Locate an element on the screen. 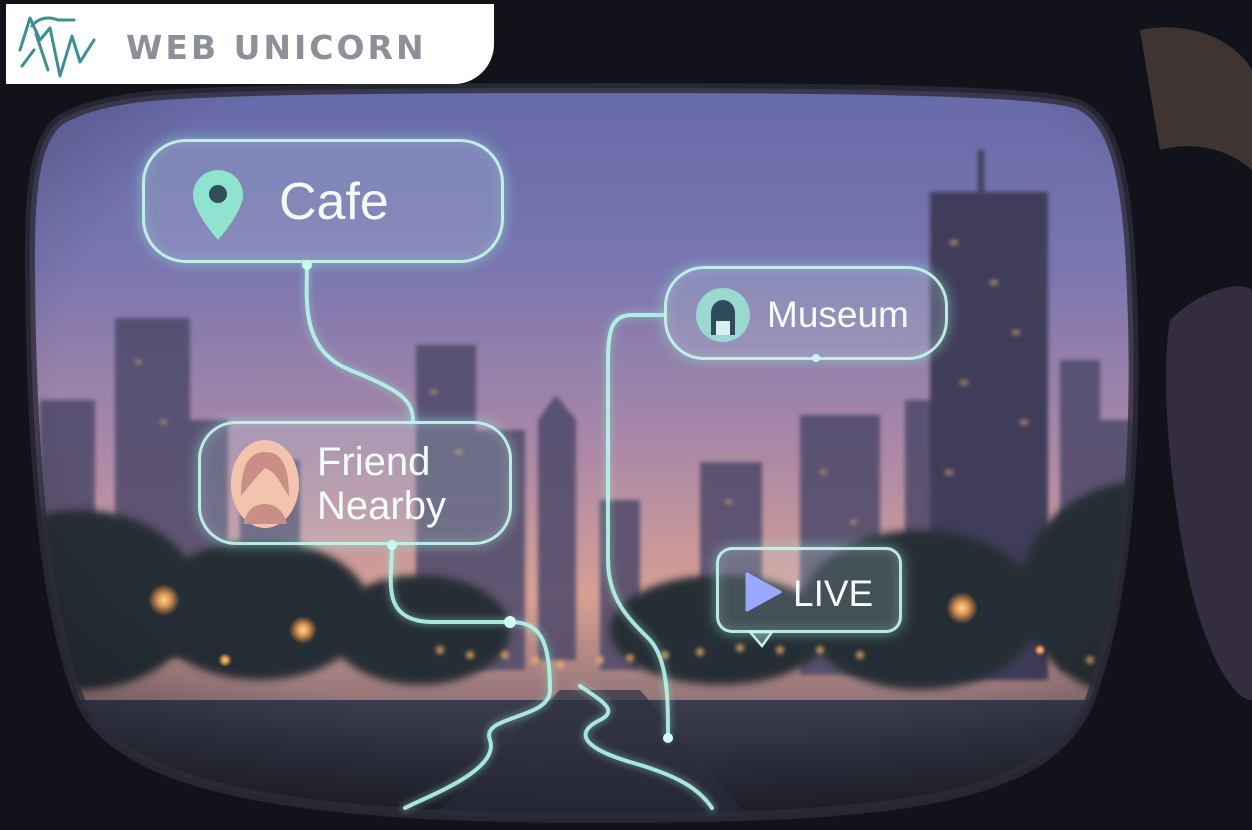 This screenshot has width=1252, height=830. friend-label-line2: Nearby is located at coordinates (381, 506).